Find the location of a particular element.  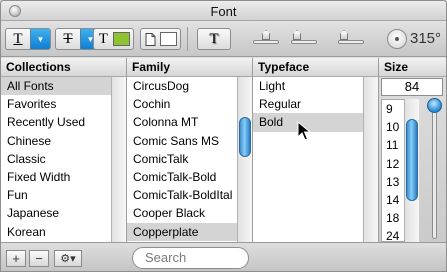

list-item: Fun is located at coordinates (56, 195).